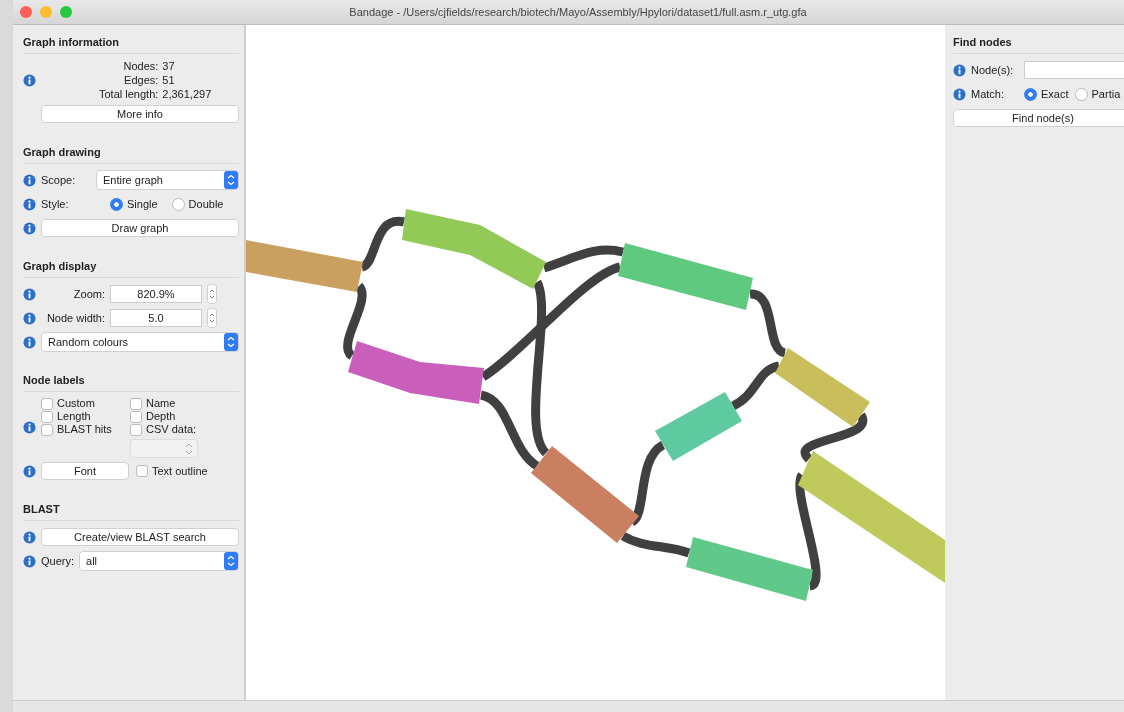  I want to click on blast-search-button: Create/view BLAST search, so click(140, 537).